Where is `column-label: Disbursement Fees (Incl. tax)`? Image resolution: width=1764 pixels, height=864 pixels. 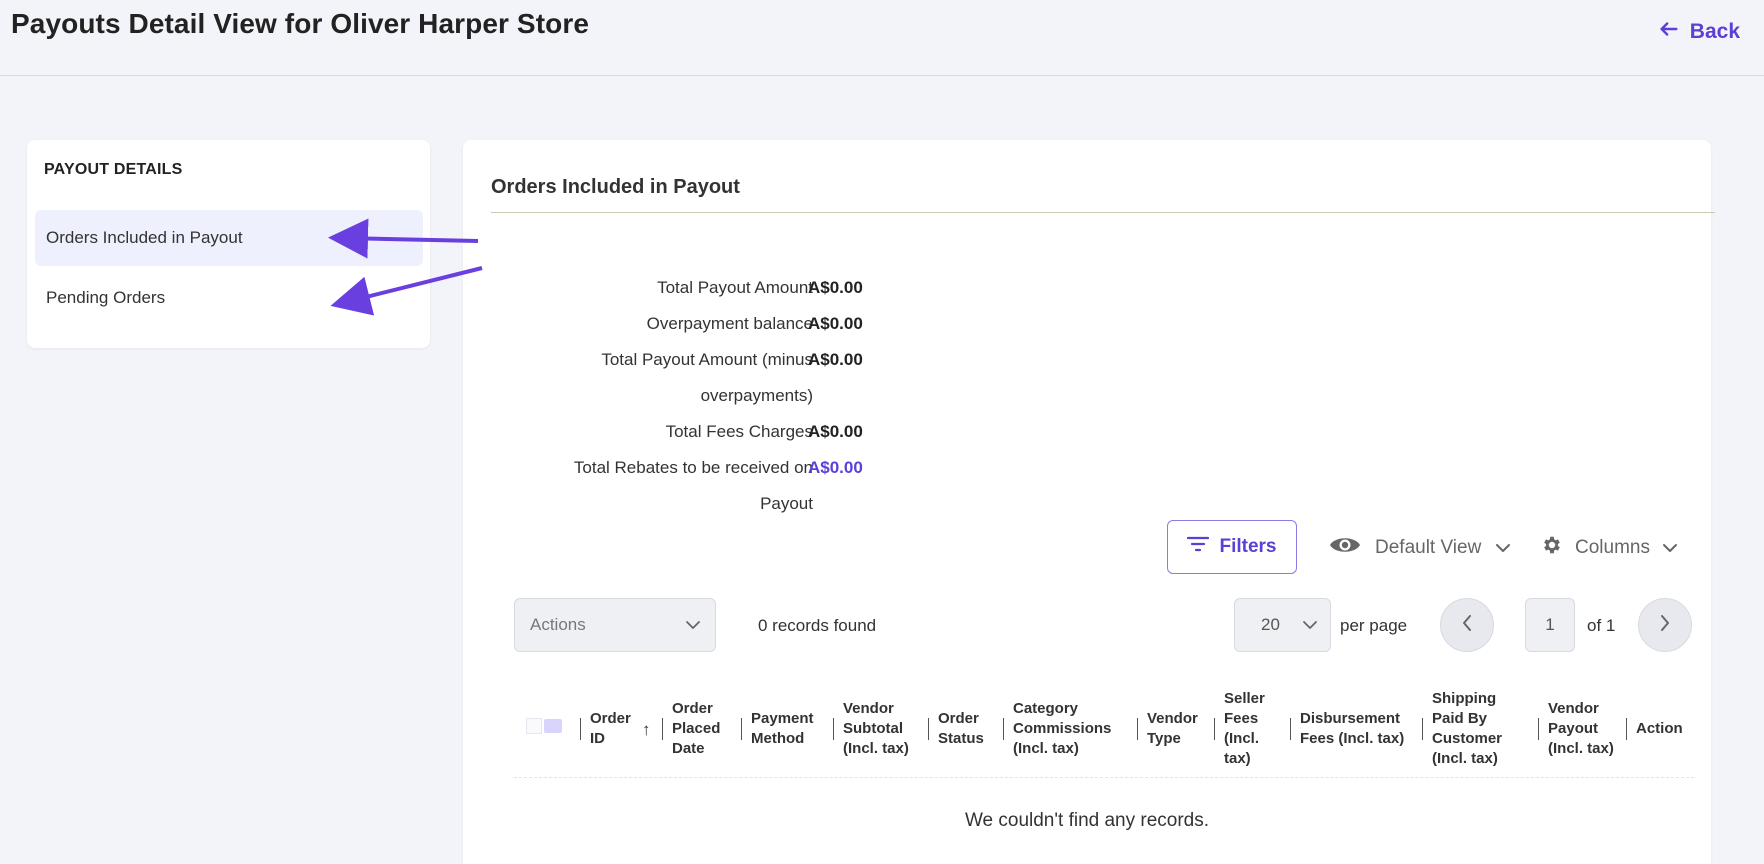 column-label: Disbursement Fees (Incl. tax) is located at coordinates (1352, 728).